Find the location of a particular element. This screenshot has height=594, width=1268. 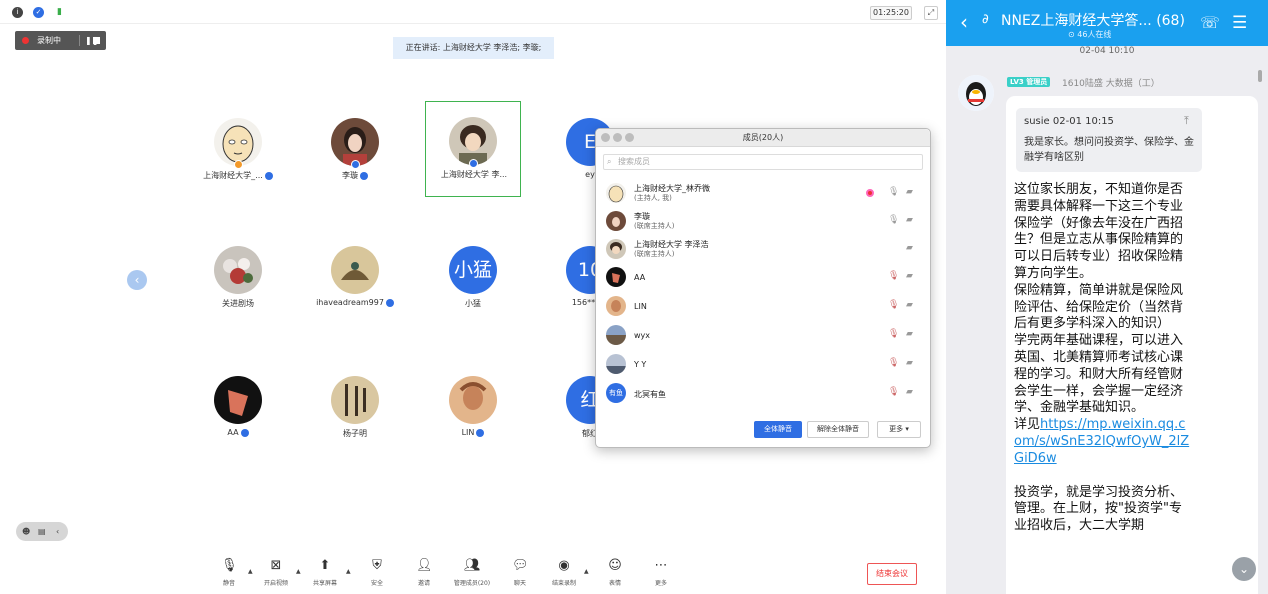

share-screen-icon: ⬆ is located at coordinates (325, 565).